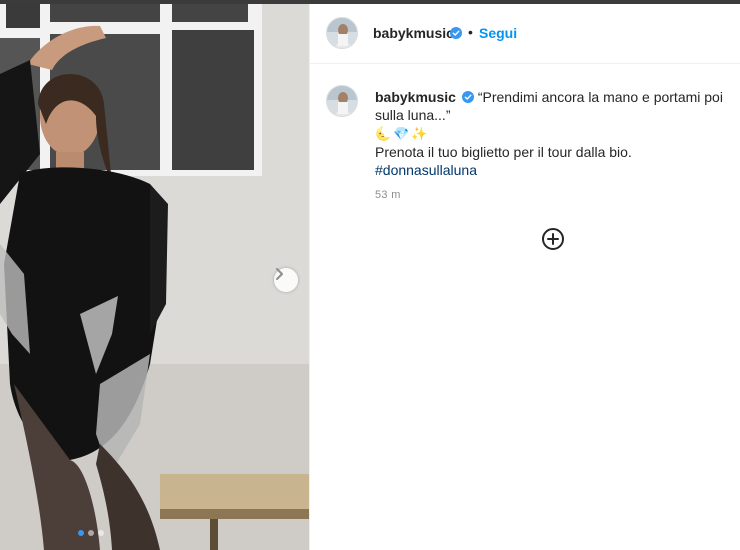 This screenshot has height=550, width=740. What do you see at coordinates (525, 34) in the screenshot?
I see `post-header: babykmusic • Segui` at bounding box center [525, 34].